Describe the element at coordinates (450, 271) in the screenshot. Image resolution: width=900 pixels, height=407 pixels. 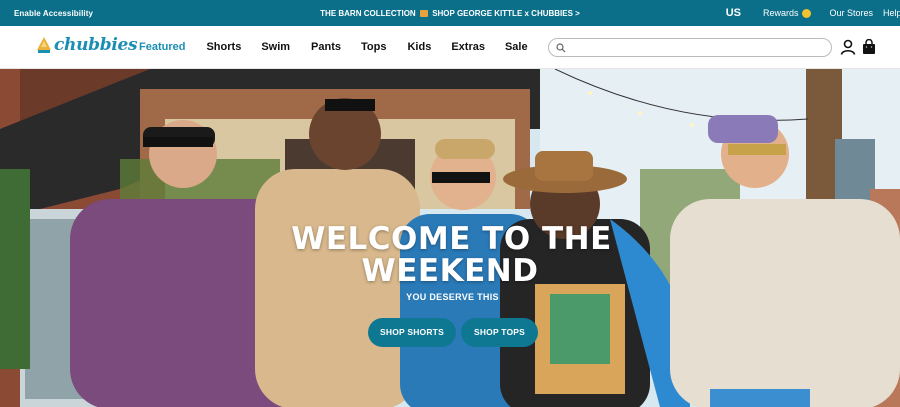
I see `headline-line-2: WEEKEND` at that location.